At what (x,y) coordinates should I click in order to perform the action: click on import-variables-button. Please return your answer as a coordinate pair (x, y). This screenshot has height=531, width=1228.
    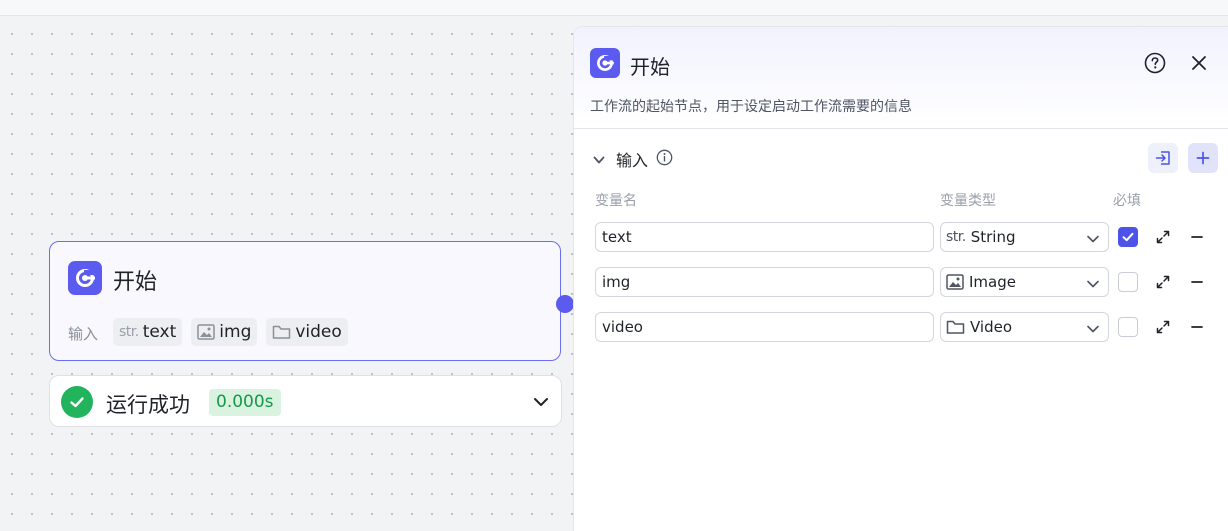
    Looking at the image, I should click on (1163, 158).